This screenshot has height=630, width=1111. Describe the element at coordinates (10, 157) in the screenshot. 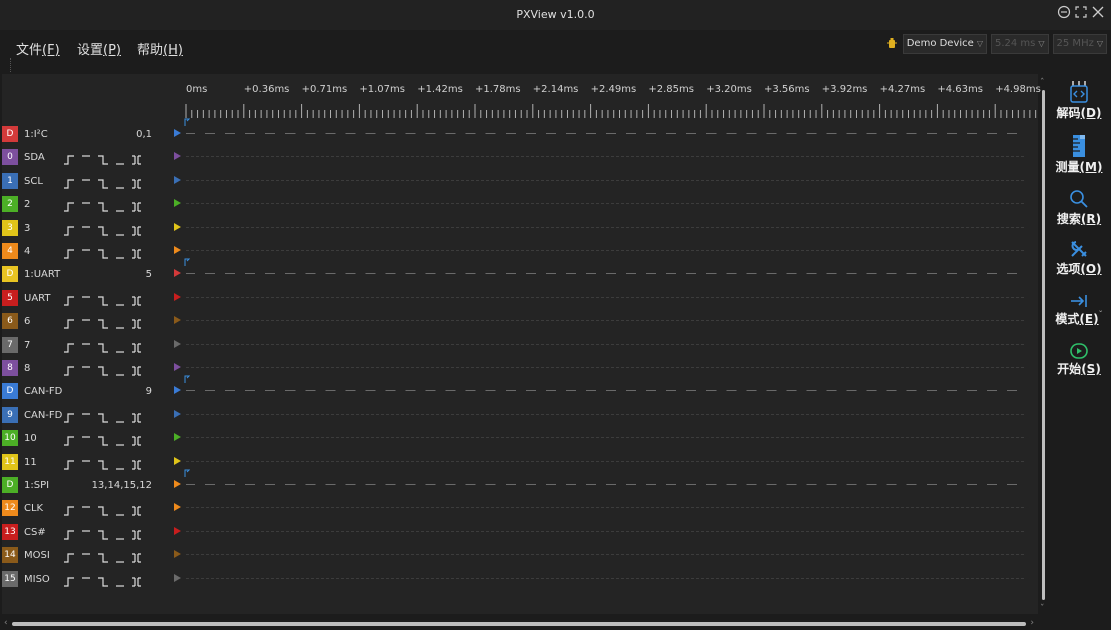

I see `channel-badge: 0` at that location.